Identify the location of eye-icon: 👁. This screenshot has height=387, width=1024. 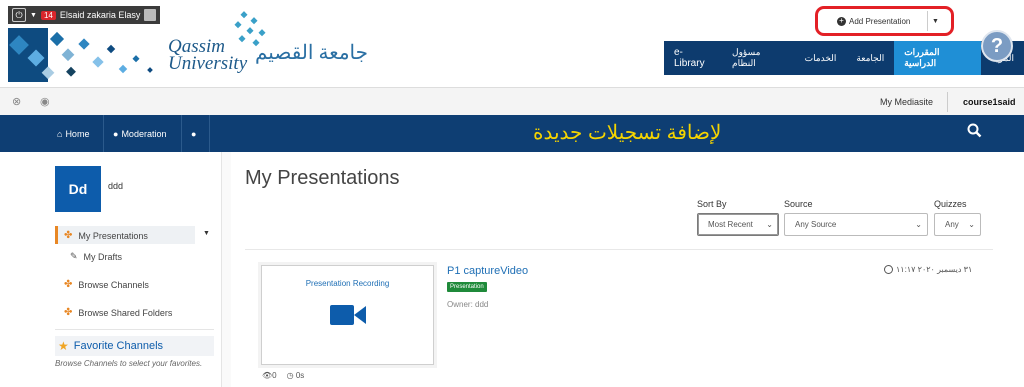
(267, 375).